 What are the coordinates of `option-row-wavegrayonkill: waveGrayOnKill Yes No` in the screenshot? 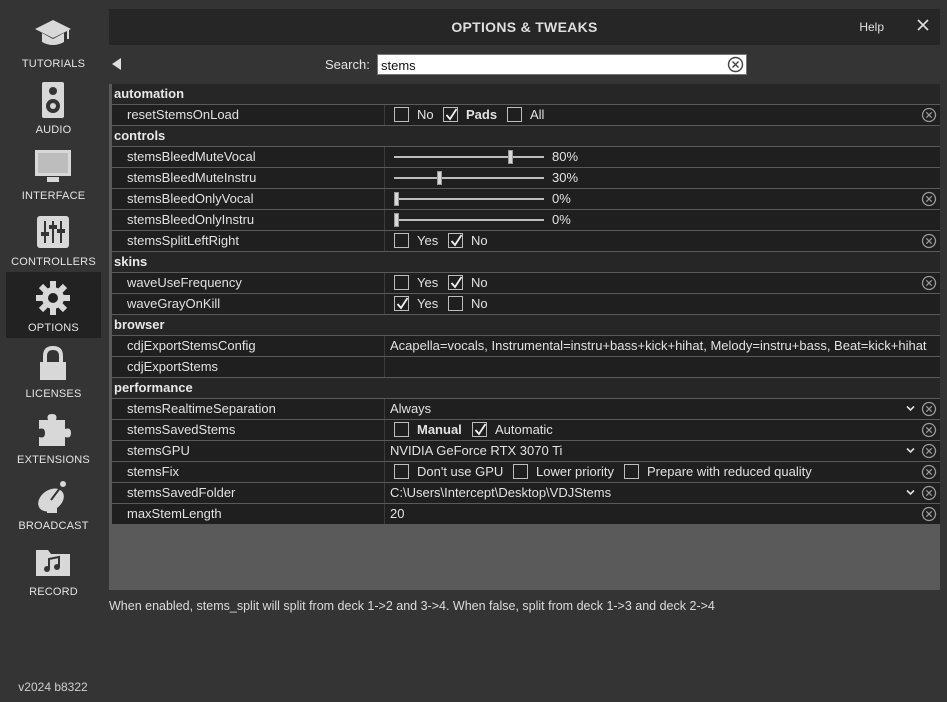 It's located at (526, 304).